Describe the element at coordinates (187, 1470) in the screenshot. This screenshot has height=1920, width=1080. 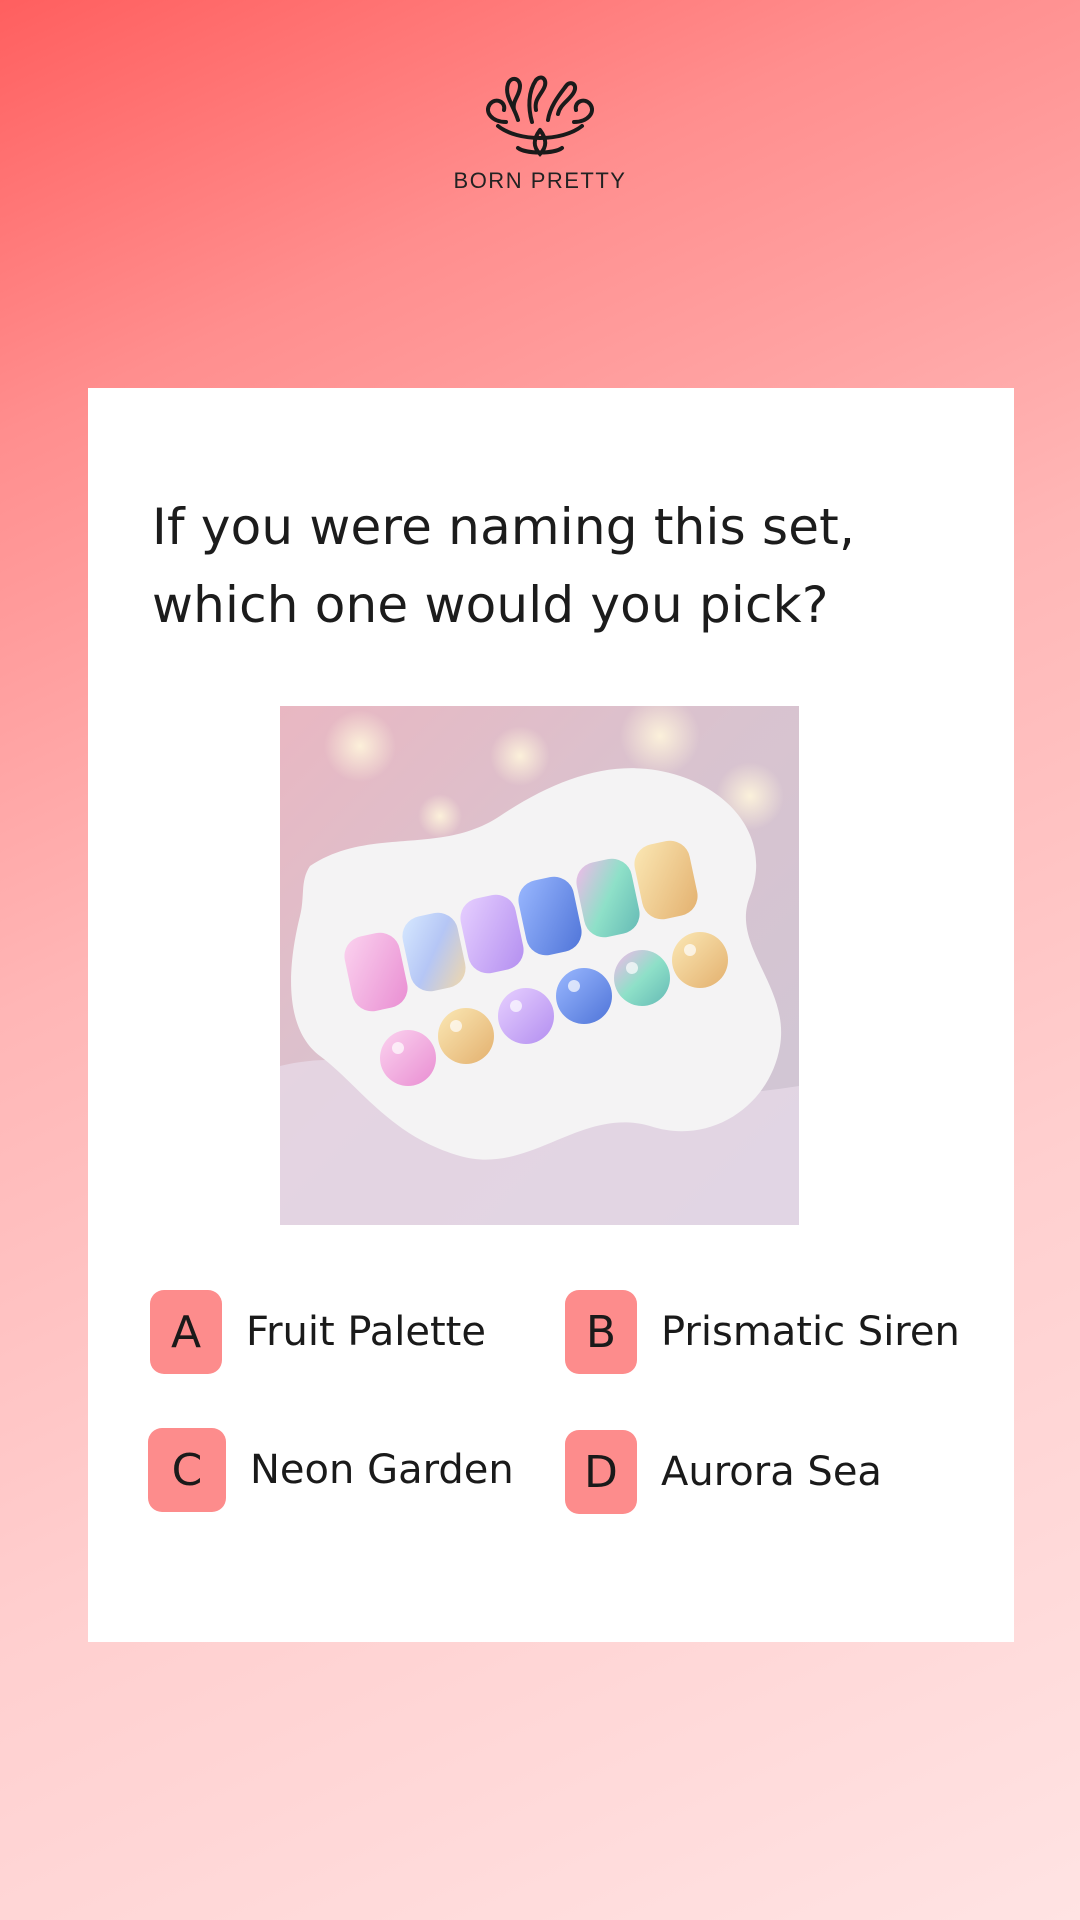
I see `option-letter-badge: C` at that location.